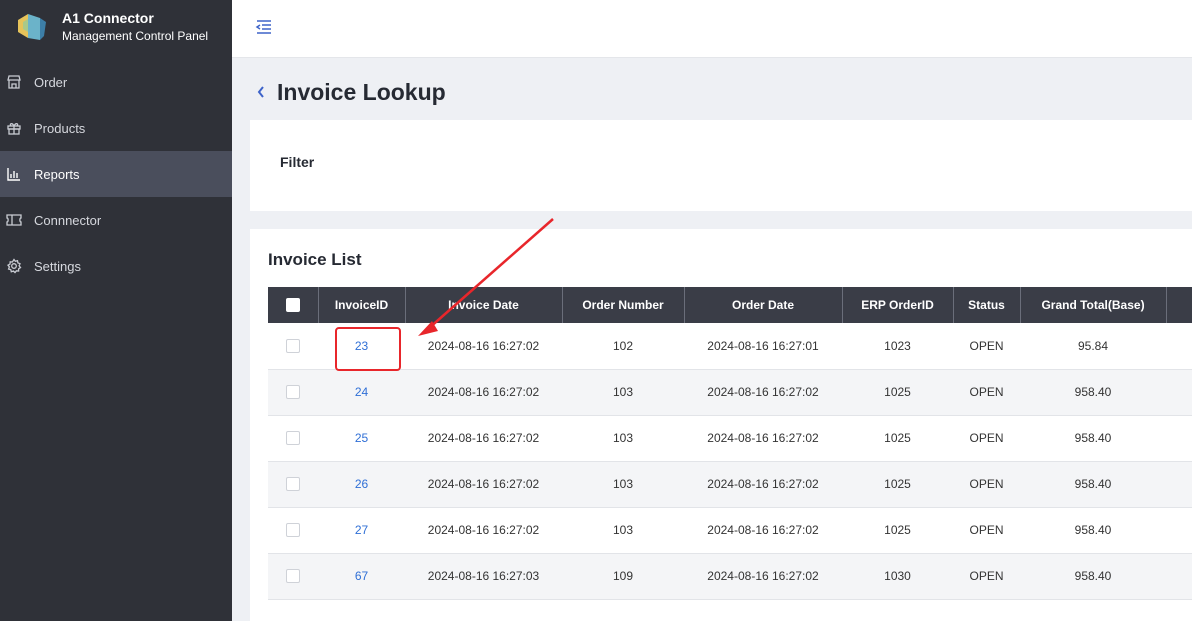  I want to click on select-all-checkbox, so click(292, 305).